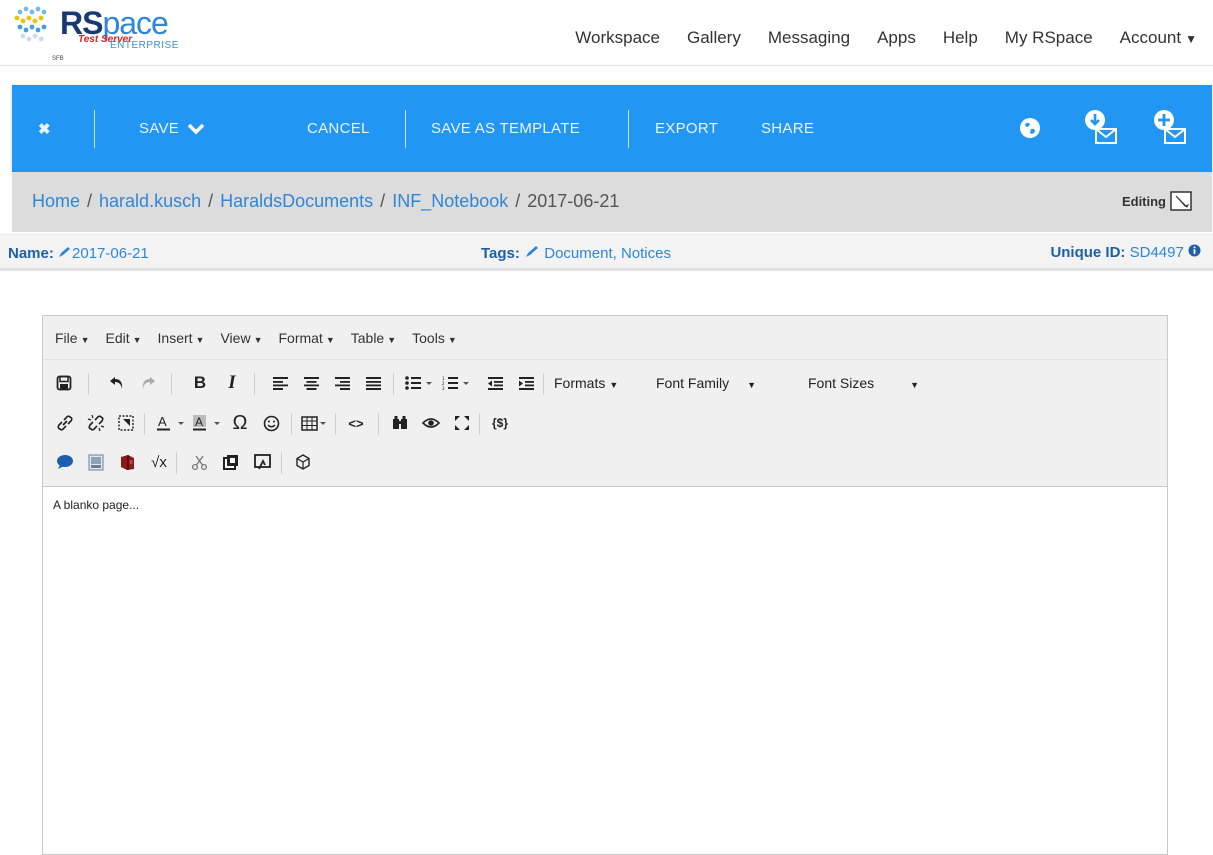 This screenshot has height=855, width=1213. What do you see at coordinates (171, 423) in the screenshot?
I see `text-color-icon: A` at bounding box center [171, 423].